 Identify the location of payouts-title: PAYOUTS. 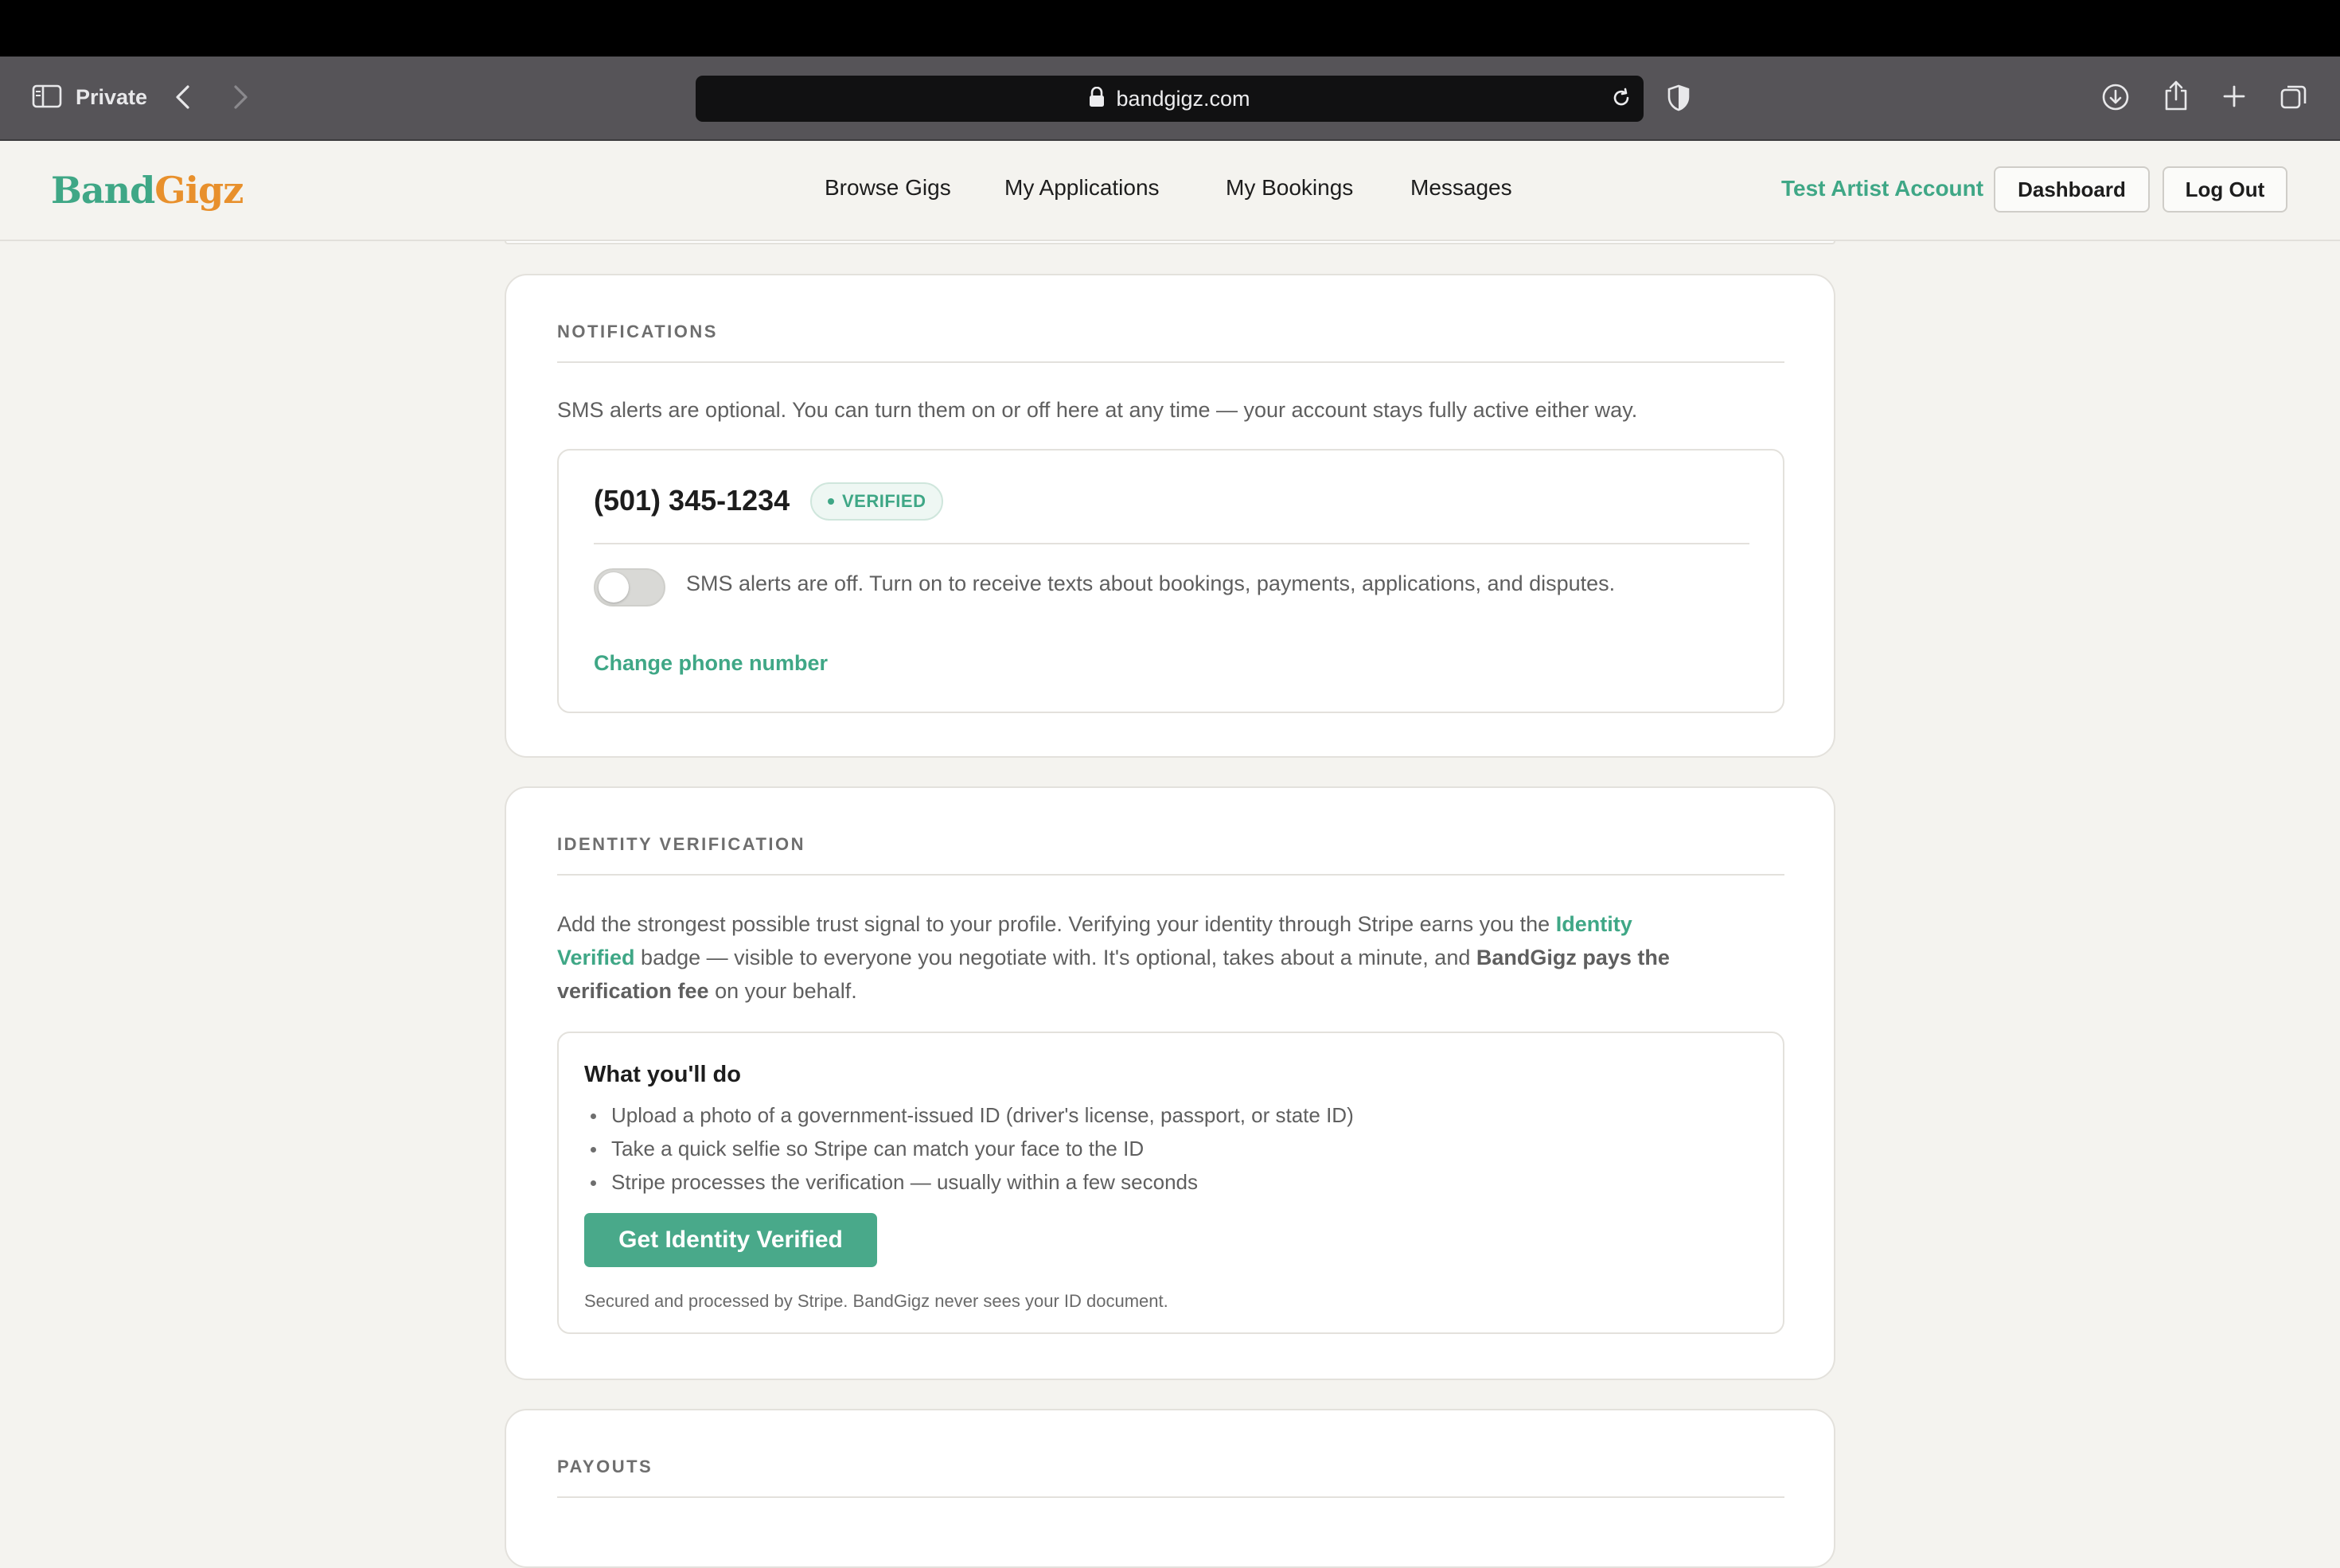
(605, 1466).